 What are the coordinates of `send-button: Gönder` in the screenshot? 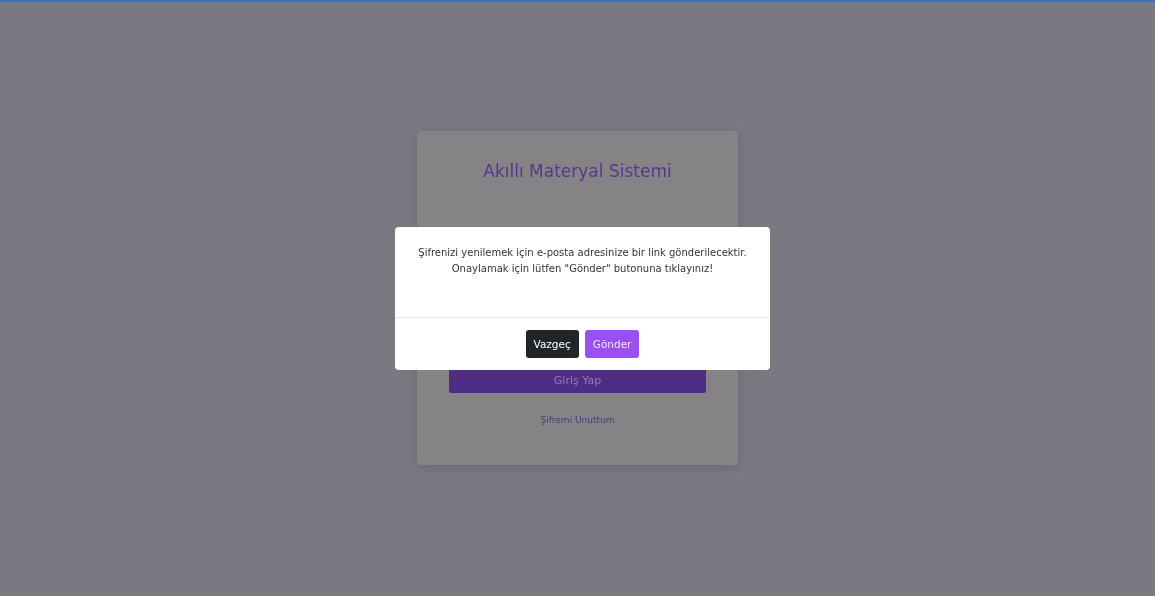 It's located at (612, 344).